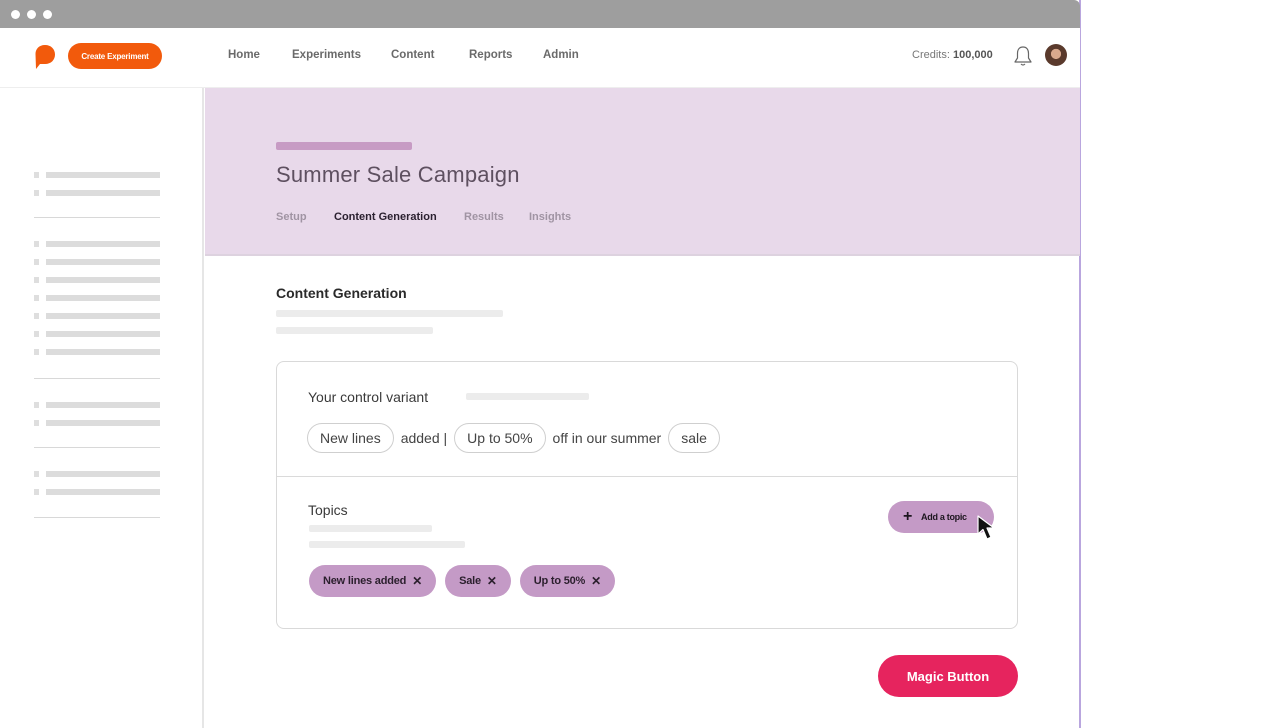 Image resolution: width=1280 pixels, height=728 pixels. I want to click on variant-text: off in our summer, so click(607, 438).